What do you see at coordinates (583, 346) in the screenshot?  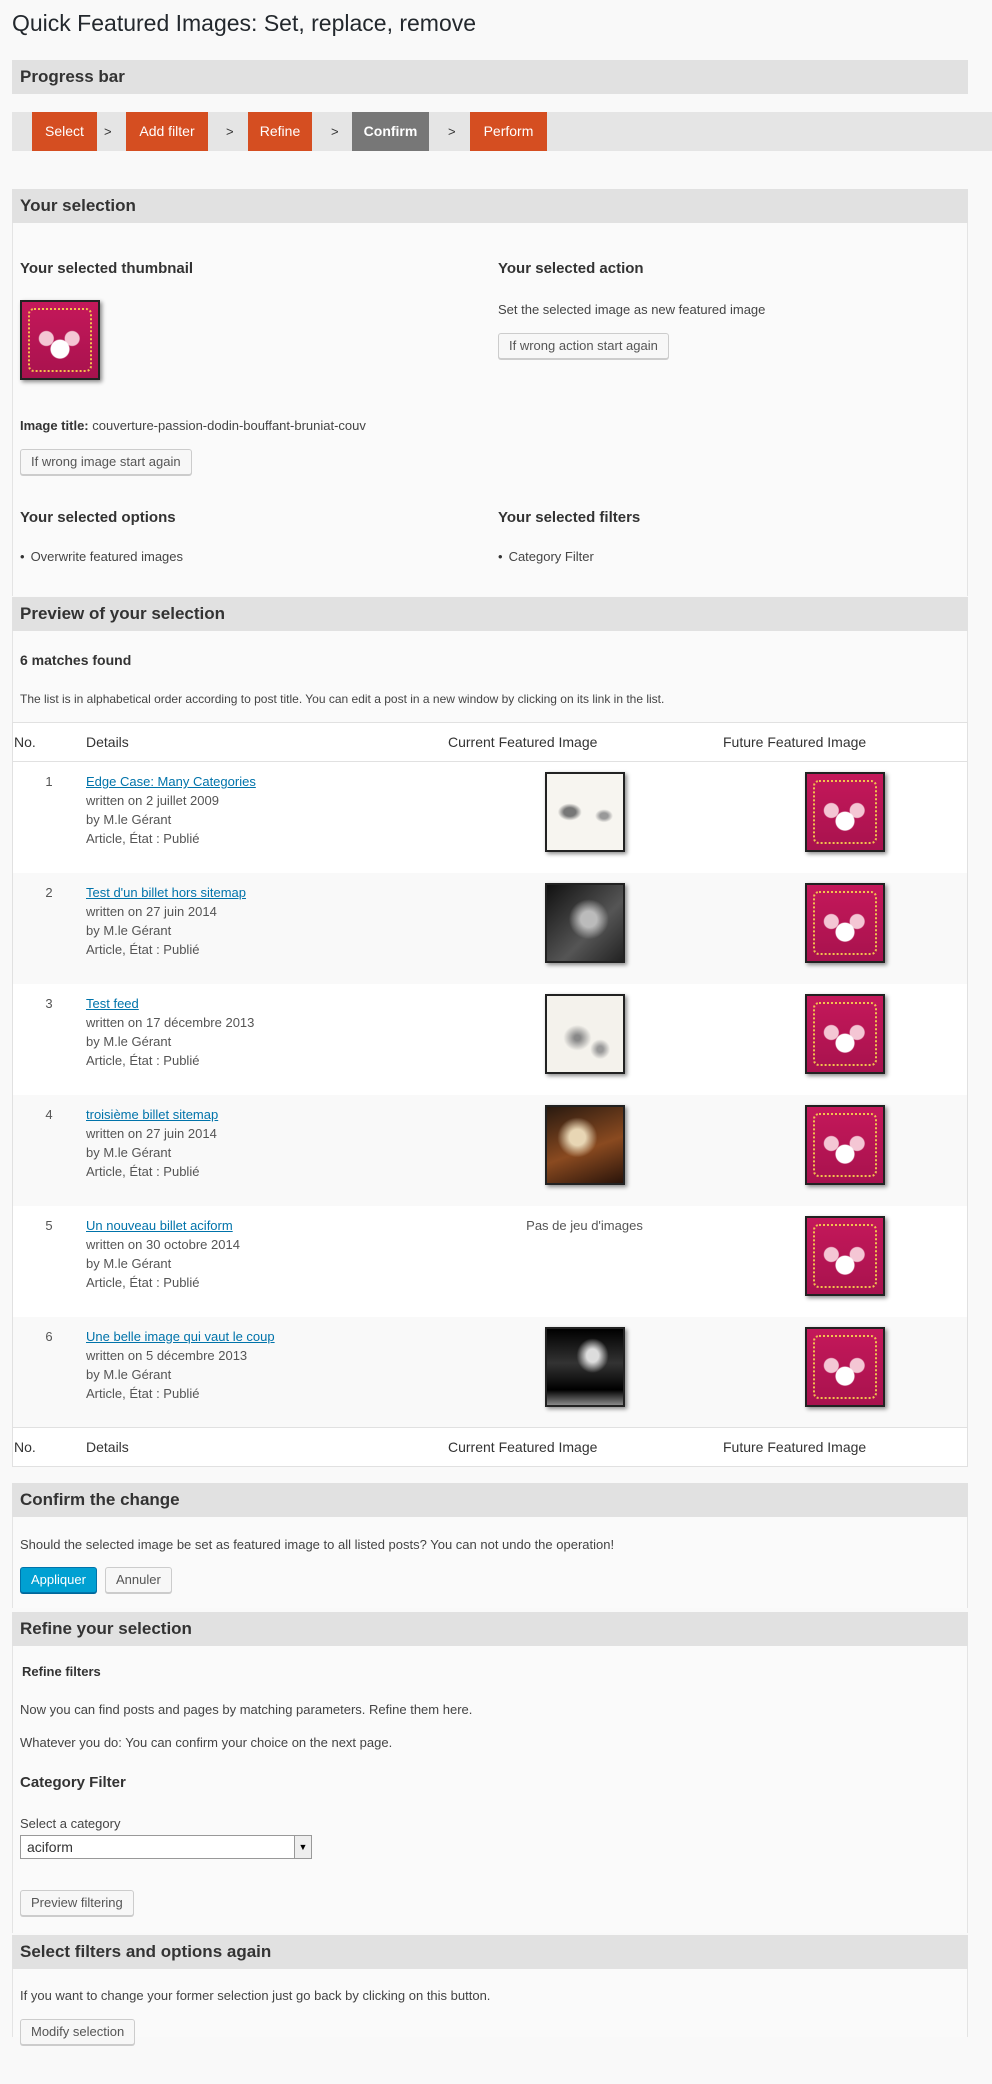 I see `wrong-action-button: If wrong action start again` at bounding box center [583, 346].